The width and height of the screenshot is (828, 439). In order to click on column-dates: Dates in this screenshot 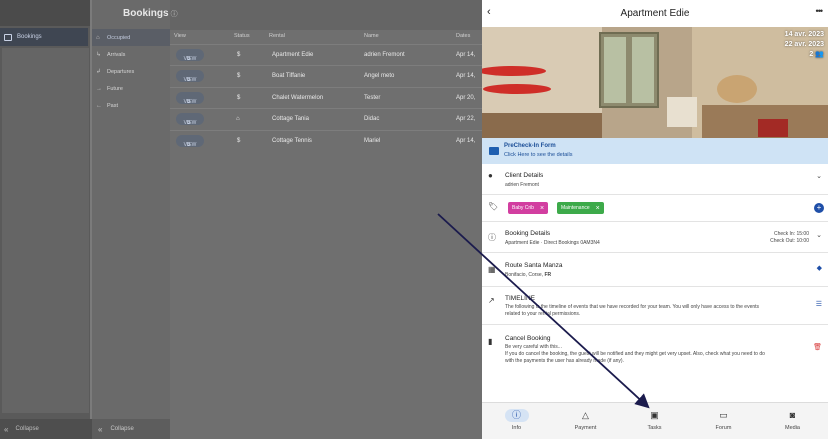, I will do `click(463, 36)`.